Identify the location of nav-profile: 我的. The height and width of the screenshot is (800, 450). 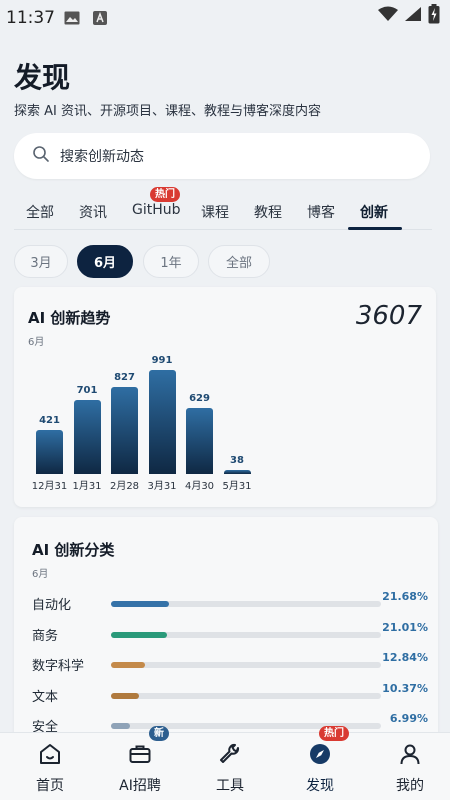
(407, 766).